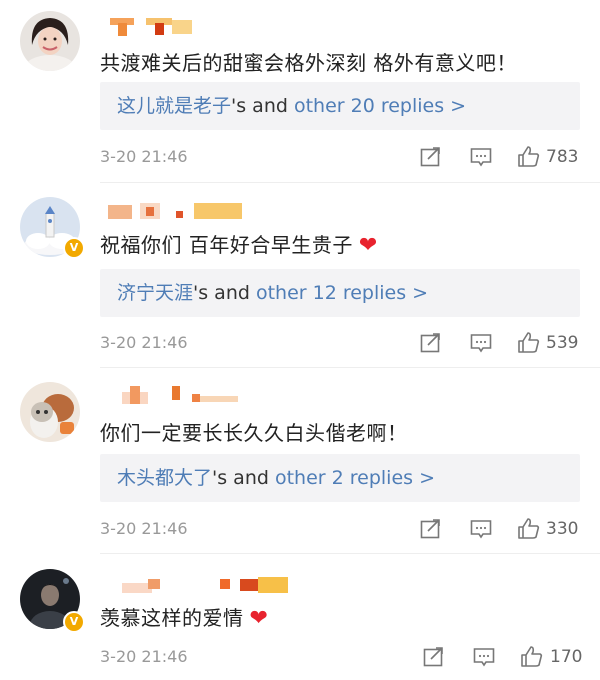 This screenshot has height=680, width=600. Describe the element at coordinates (239, 245) in the screenshot. I see `comment-text: 祝福你们 百年好合早生贵子 ❤` at that location.